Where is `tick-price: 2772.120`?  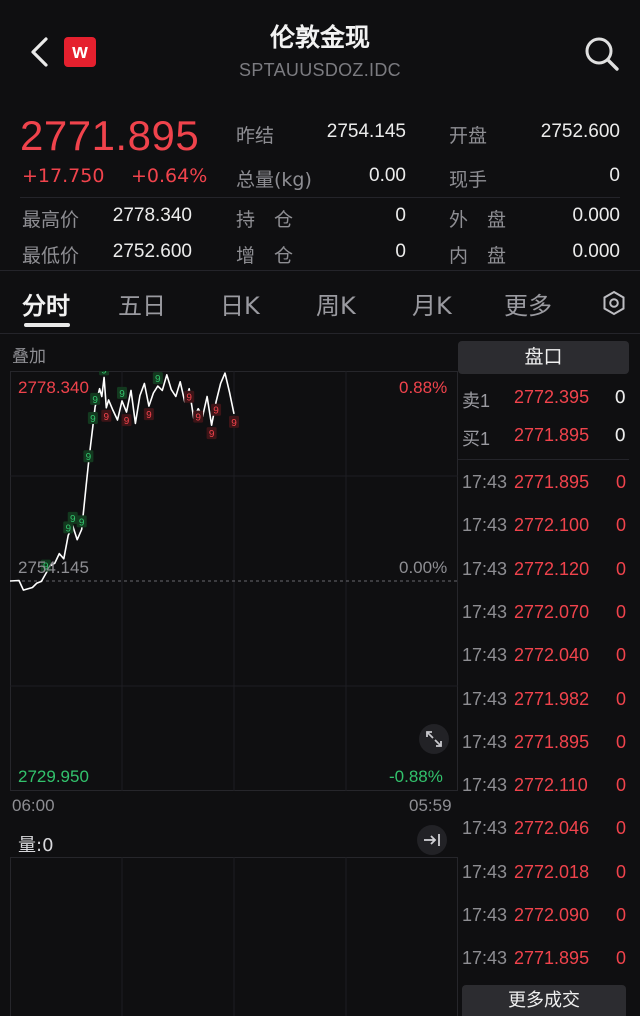 tick-price: 2772.120 is located at coordinates (552, 568).